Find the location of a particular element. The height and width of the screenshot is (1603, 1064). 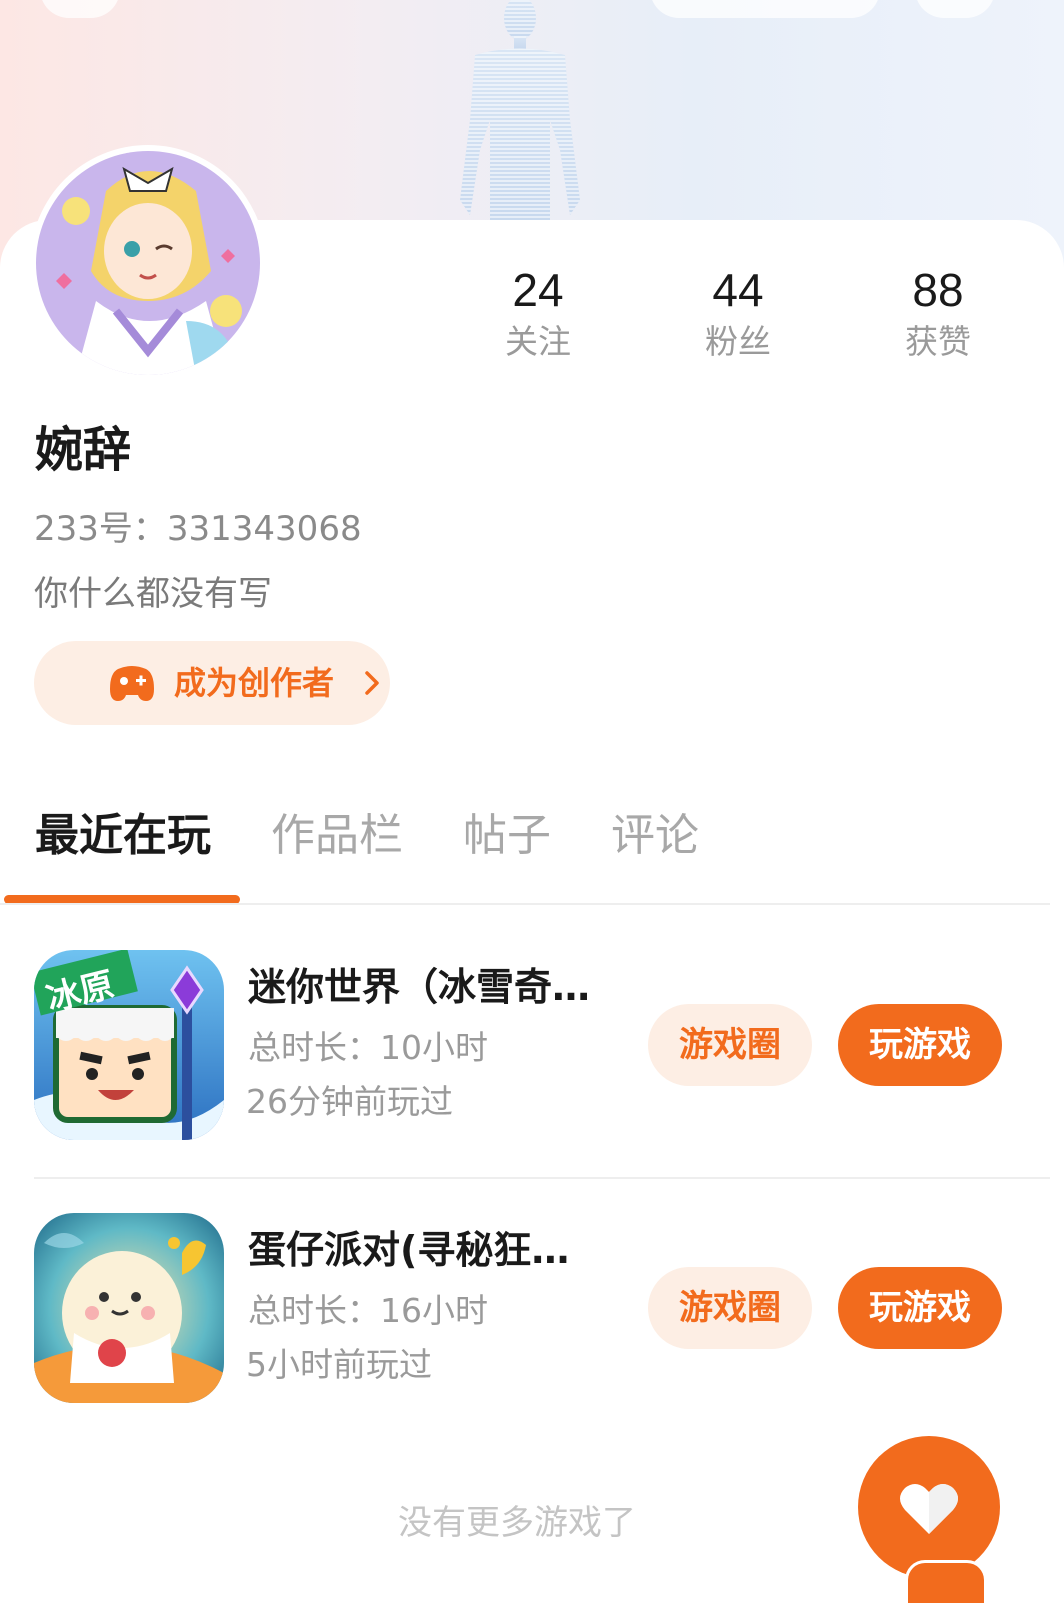

floating-like-button is located at coordinates (929, 1507).